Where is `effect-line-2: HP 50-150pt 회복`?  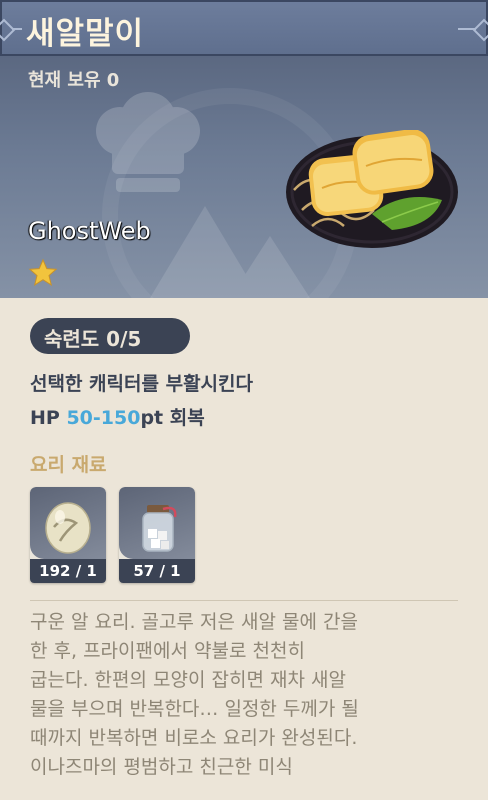
effect-line-2: HP 50-150pt 회복 is located at coordinates (117, 416).